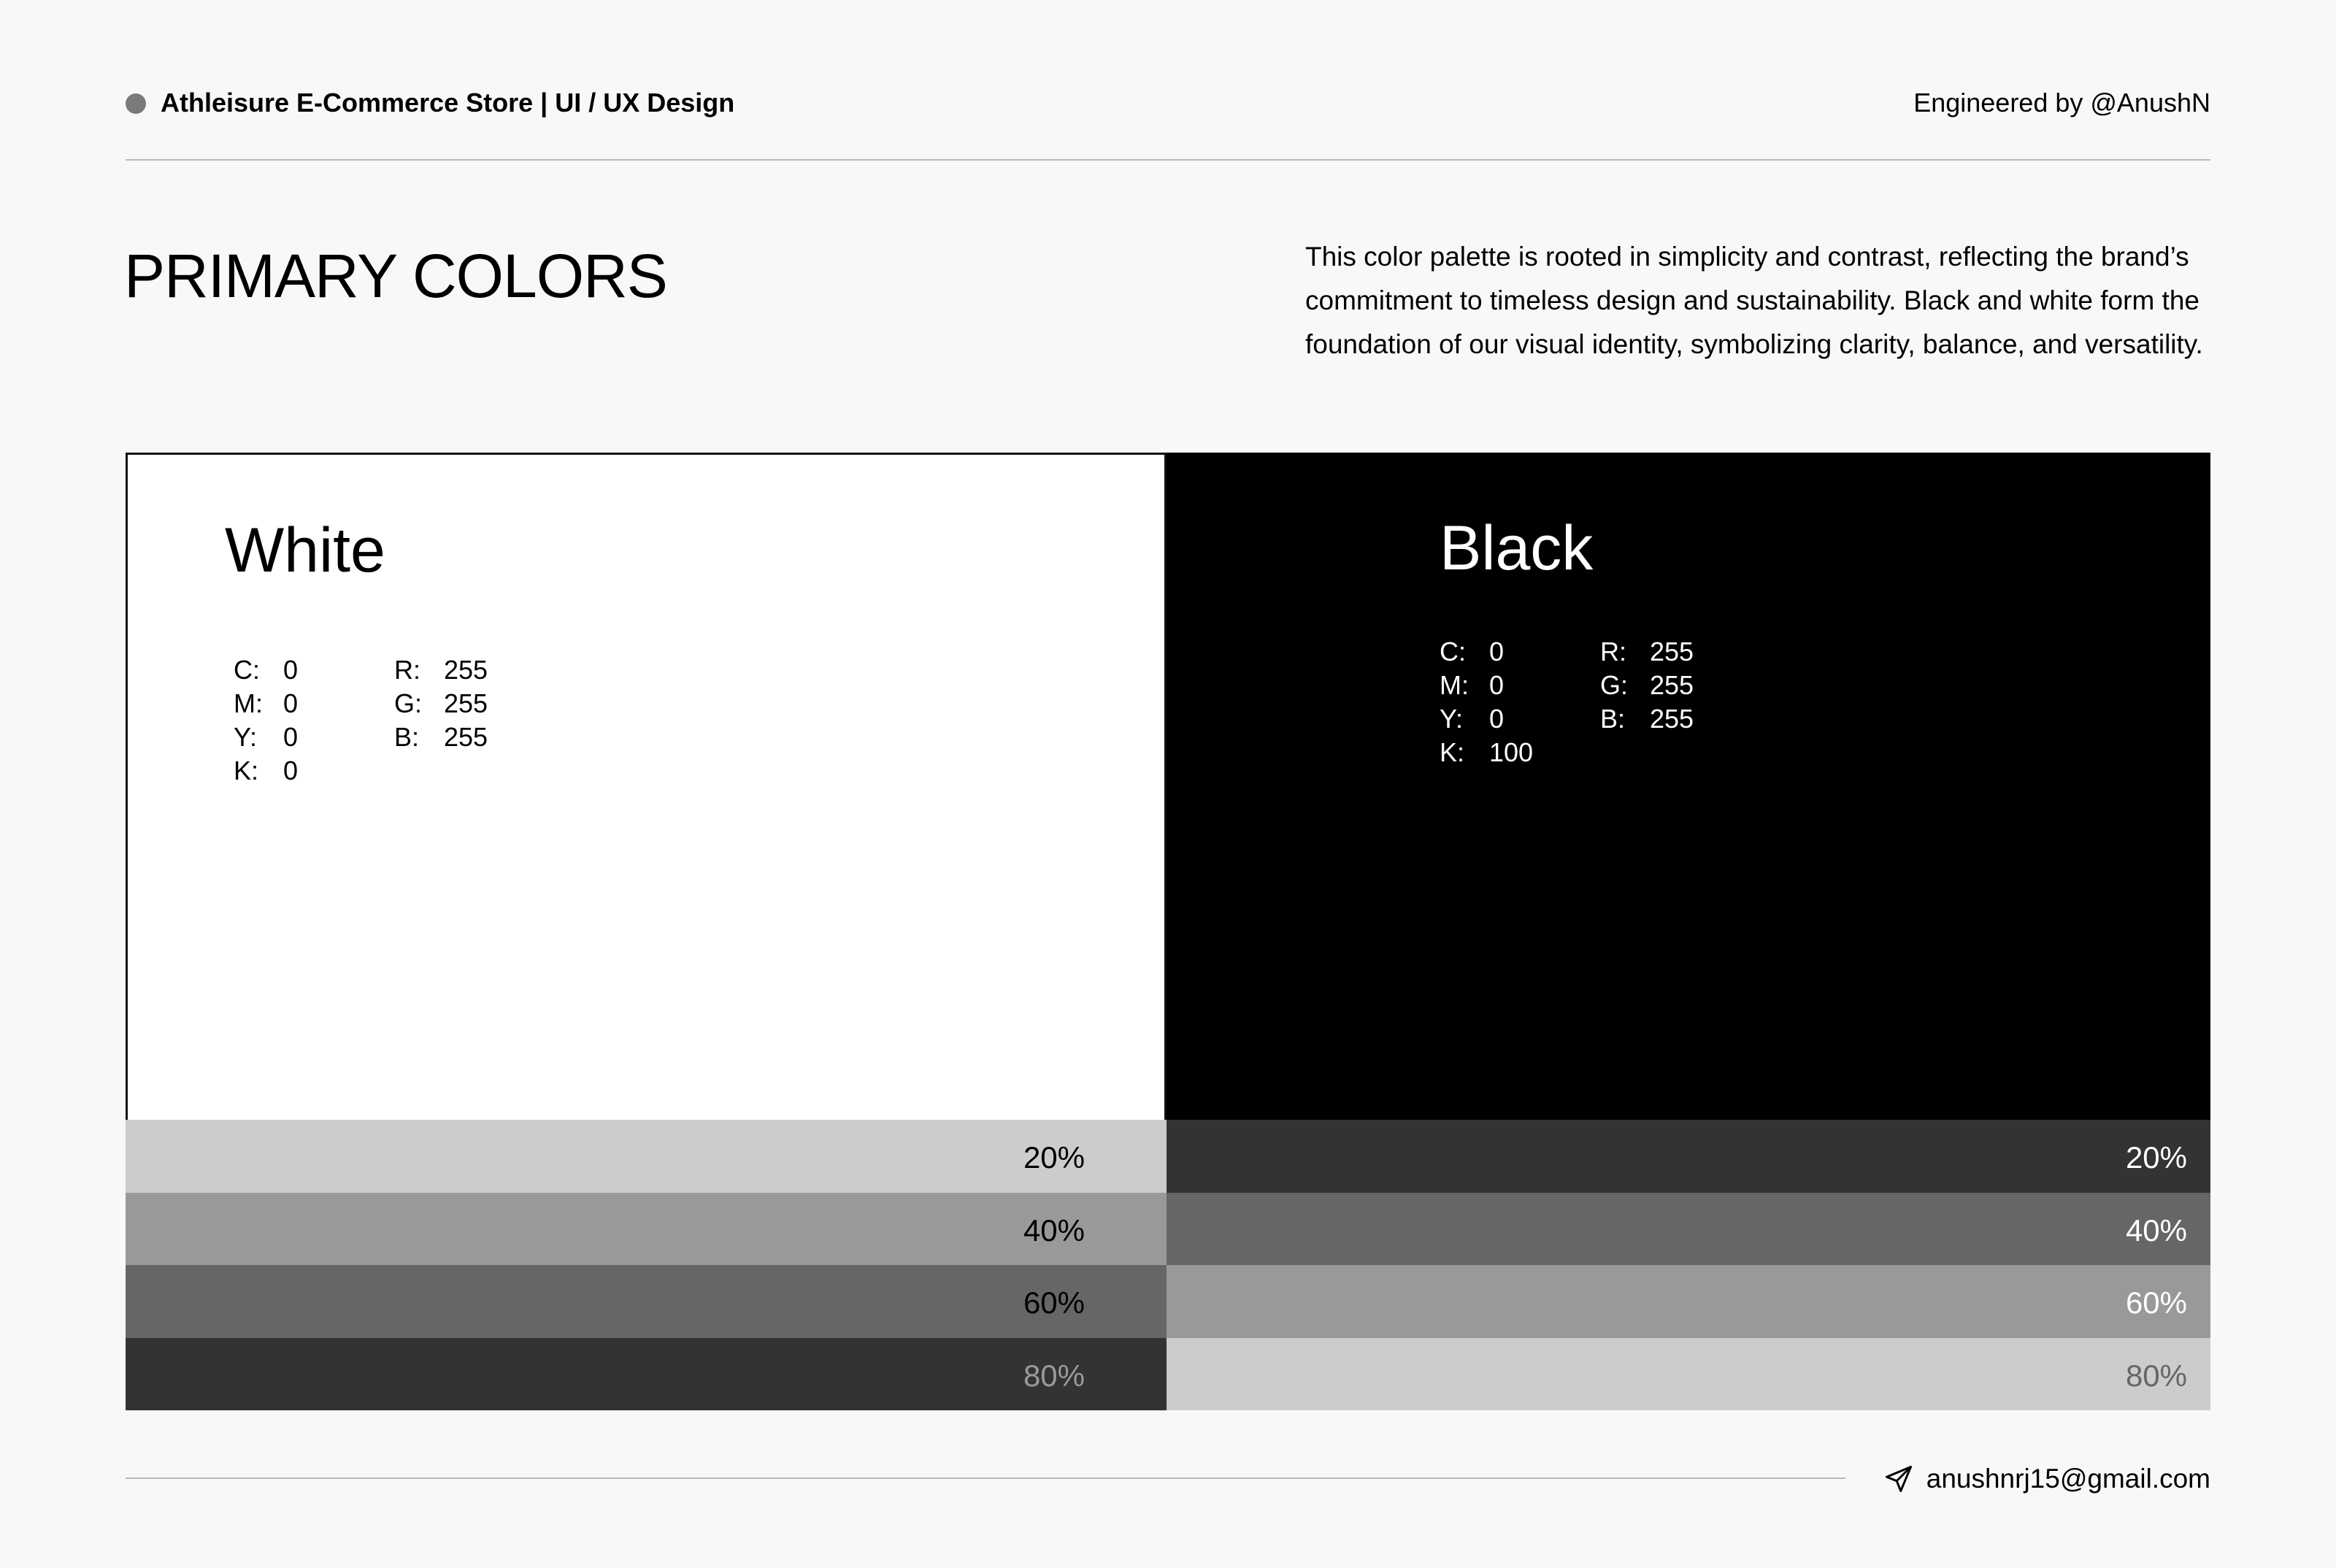  I want to click on cmyk-values: C: 0 M: 0 Y: 0 K: 100, so click(1513, 702).